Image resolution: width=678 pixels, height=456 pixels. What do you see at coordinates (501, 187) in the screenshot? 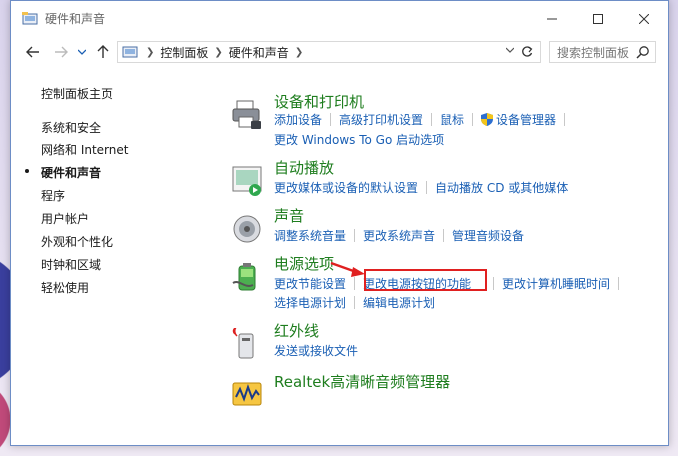
I see `autoplay-cd-link: 自动播放 CD 或其他媒体` at bounding box center [501, 187].